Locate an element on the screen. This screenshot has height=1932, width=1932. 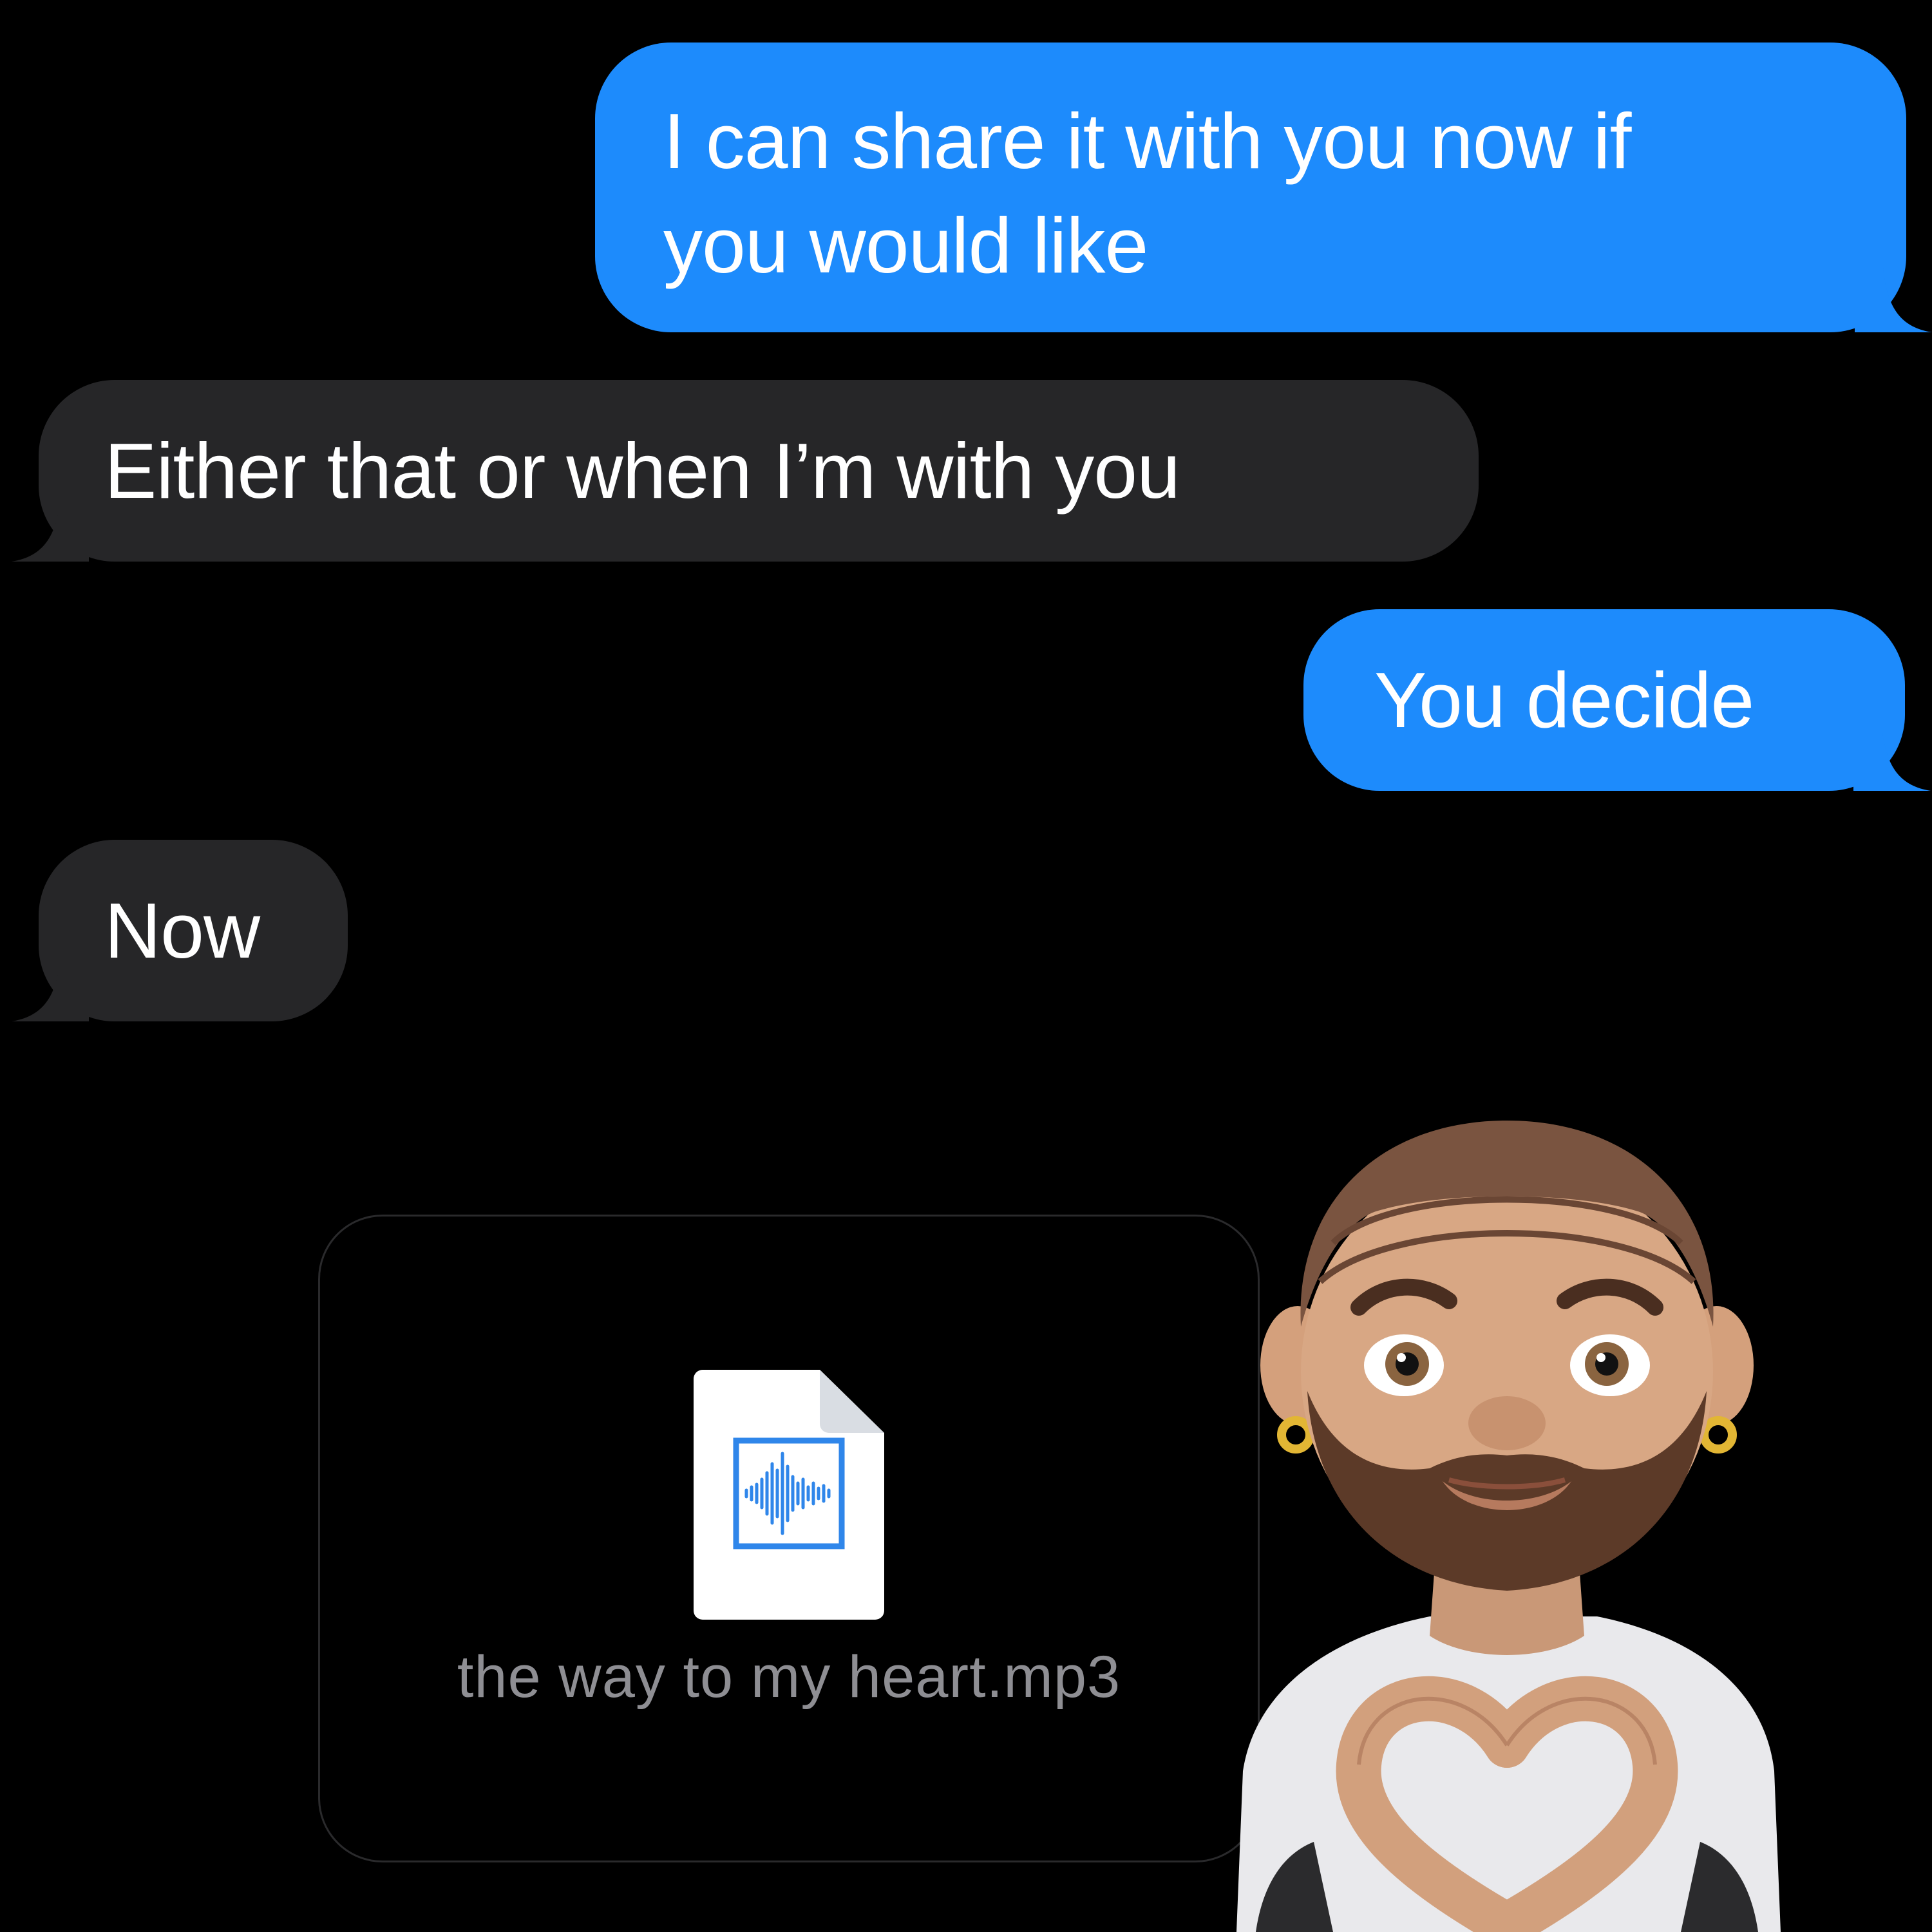
incoming-message-bubble: Now is located at coordinates (180, 931).